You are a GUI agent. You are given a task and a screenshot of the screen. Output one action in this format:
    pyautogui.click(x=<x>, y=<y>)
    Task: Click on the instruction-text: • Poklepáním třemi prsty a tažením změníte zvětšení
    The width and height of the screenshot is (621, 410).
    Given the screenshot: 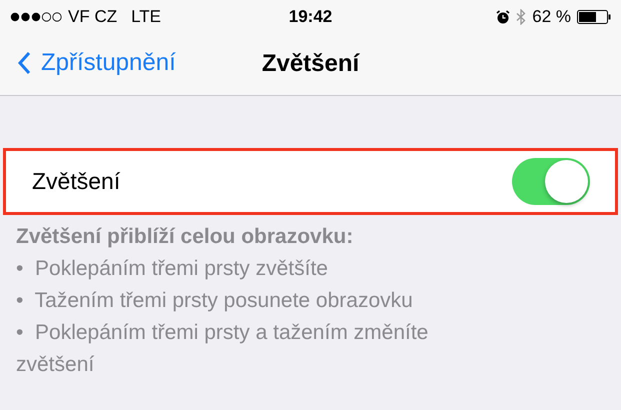 What is the action you would take?
    pyautogui.click(x=223, y=349)
    